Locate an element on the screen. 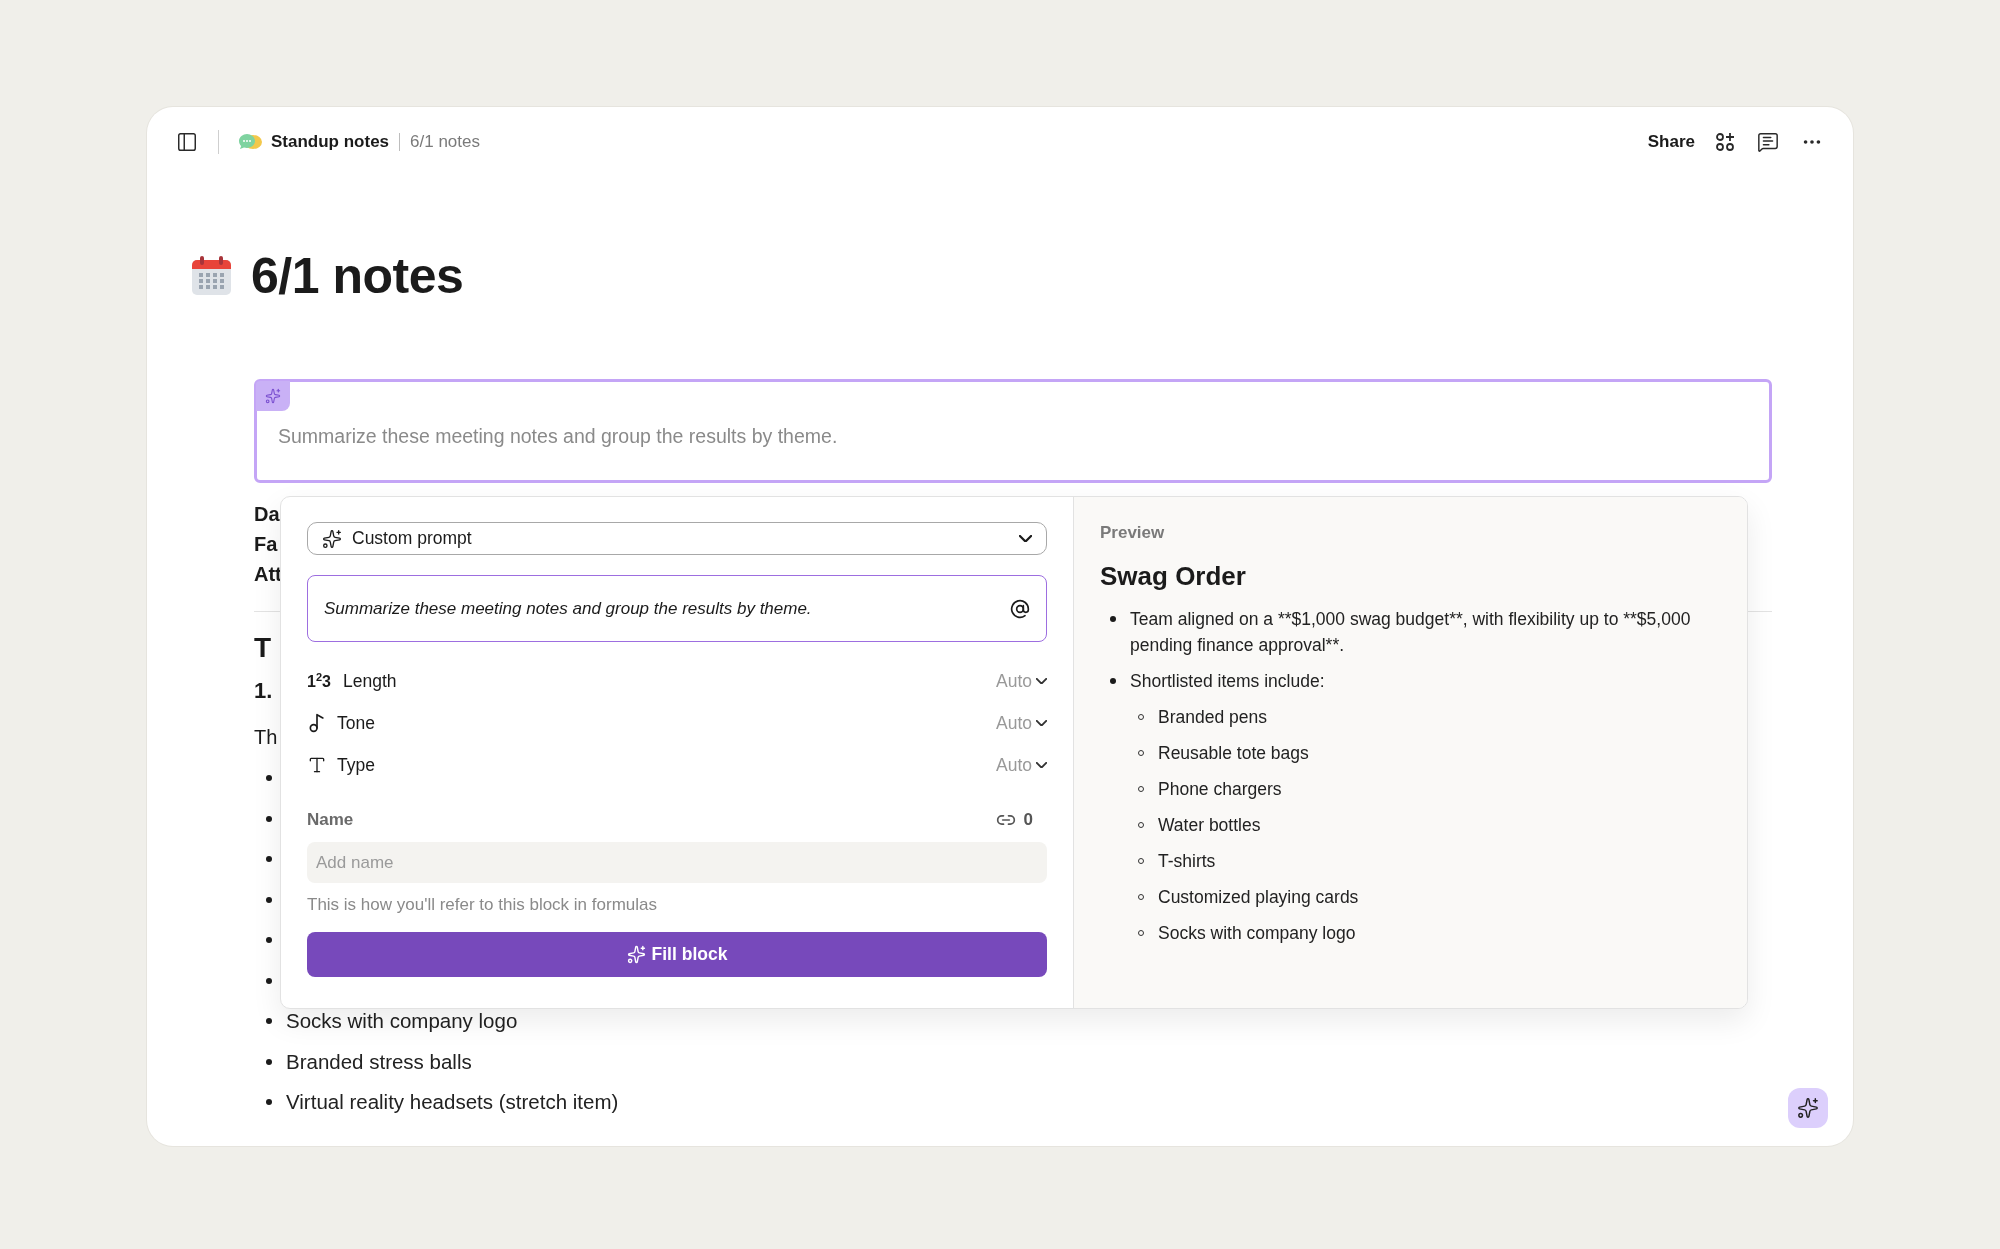 The image size is (2000, 1249). mention-icon is located at coordinates (1020, 608).